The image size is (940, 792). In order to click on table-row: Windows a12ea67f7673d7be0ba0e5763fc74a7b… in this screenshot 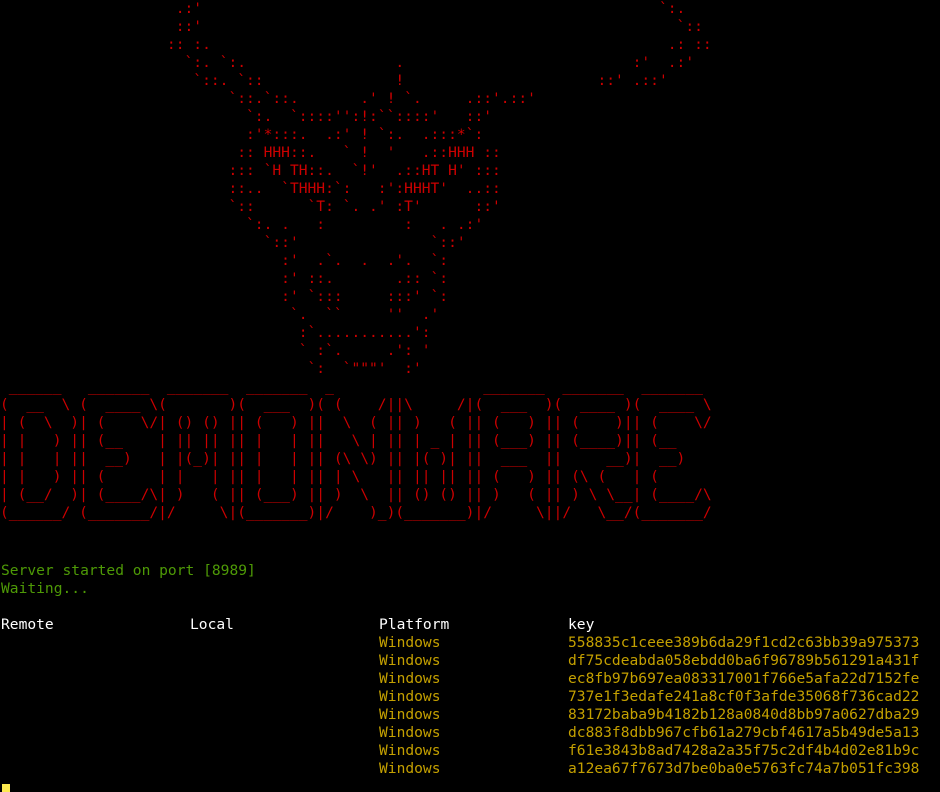, I will do `click(470, 769)`.